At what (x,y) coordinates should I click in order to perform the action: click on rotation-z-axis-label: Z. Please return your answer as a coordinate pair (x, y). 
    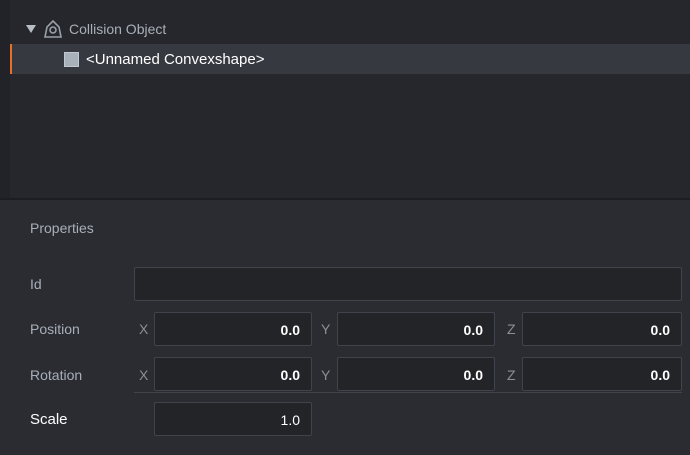
    Looking at the image, I should click on (511, 375).